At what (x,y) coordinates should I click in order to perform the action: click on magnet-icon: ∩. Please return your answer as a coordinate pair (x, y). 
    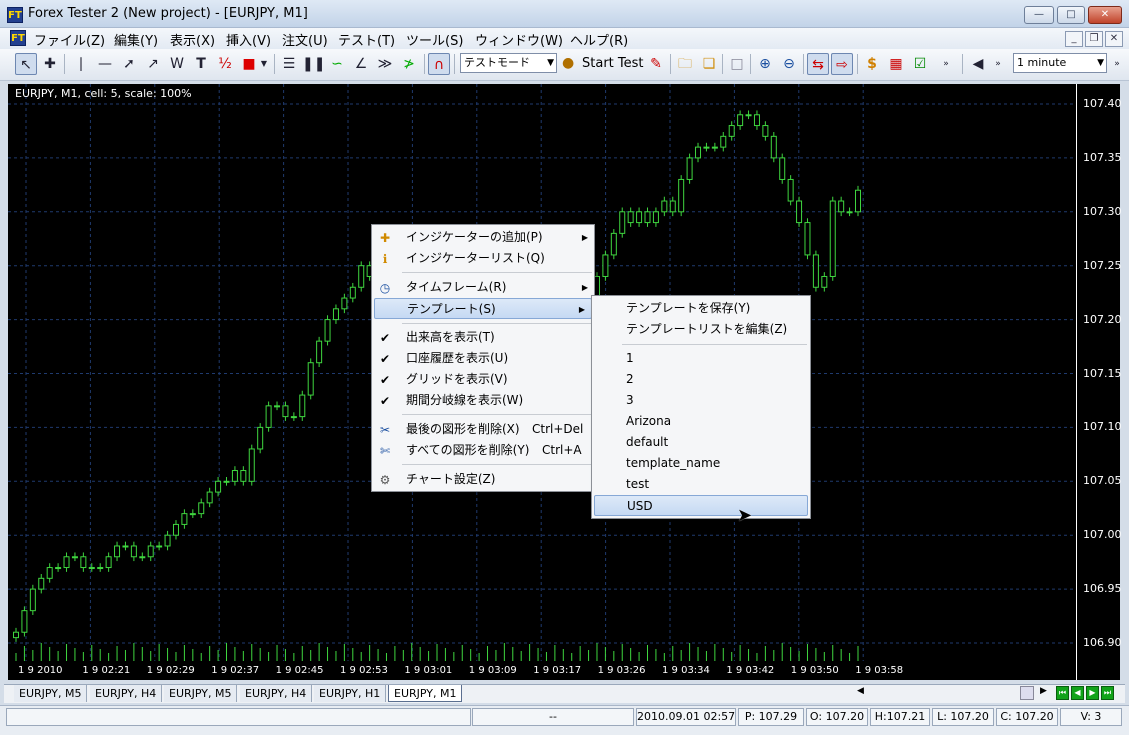
    Looking at the image, I should click on (439, 64).